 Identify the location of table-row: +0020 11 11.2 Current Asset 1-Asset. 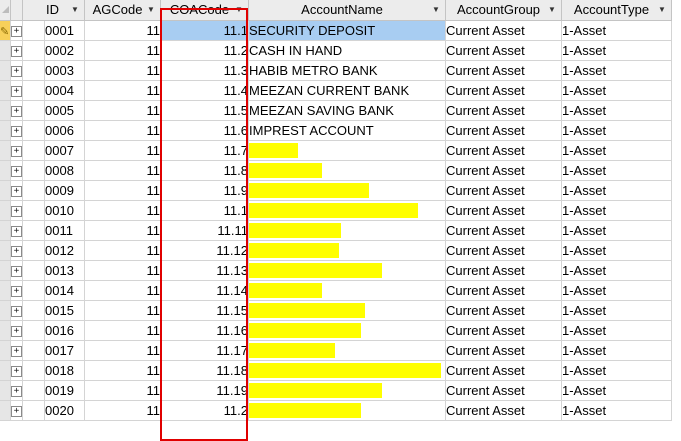
(336, 410).